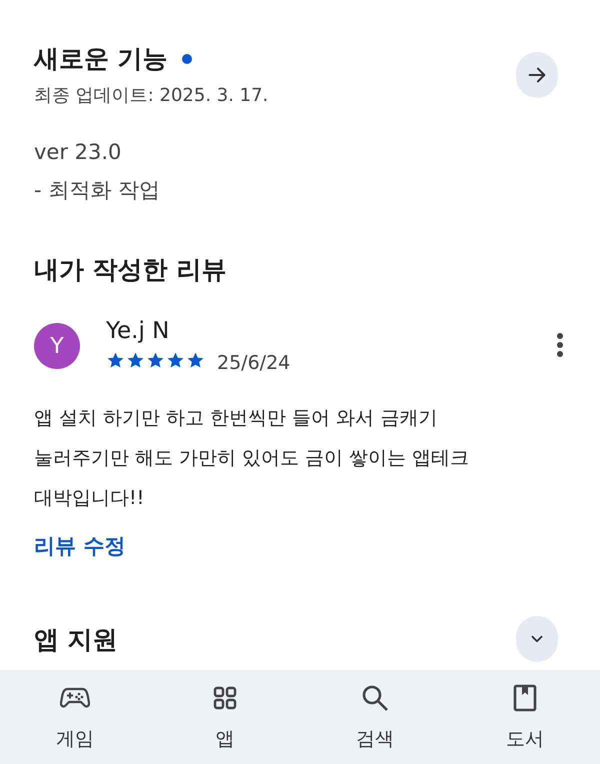 This screenshot has height=764, width=600. Describe the element at coordinates (537, 75) in the screenshot. I see `arrow-button` at that location.